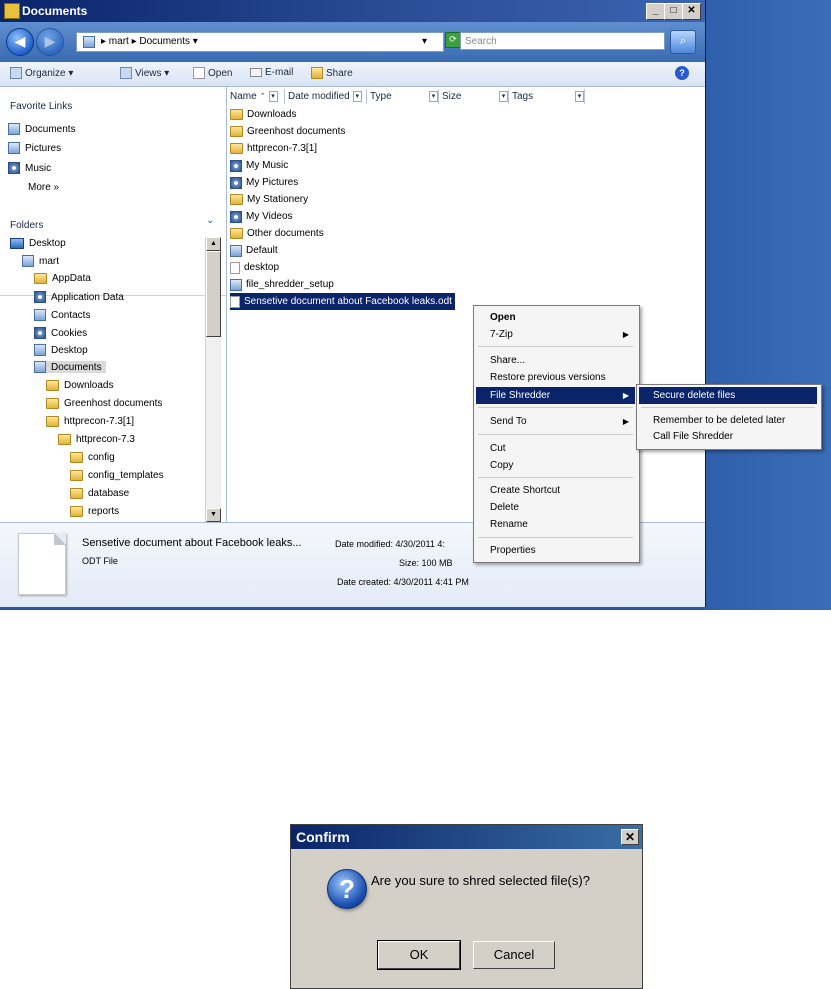 The height and width of the screenshot is (989, 831). What do you see at coordinates (26, 225) in the screenshot?
I see `folders-heading: Folders` at bounding box center [26, 225].